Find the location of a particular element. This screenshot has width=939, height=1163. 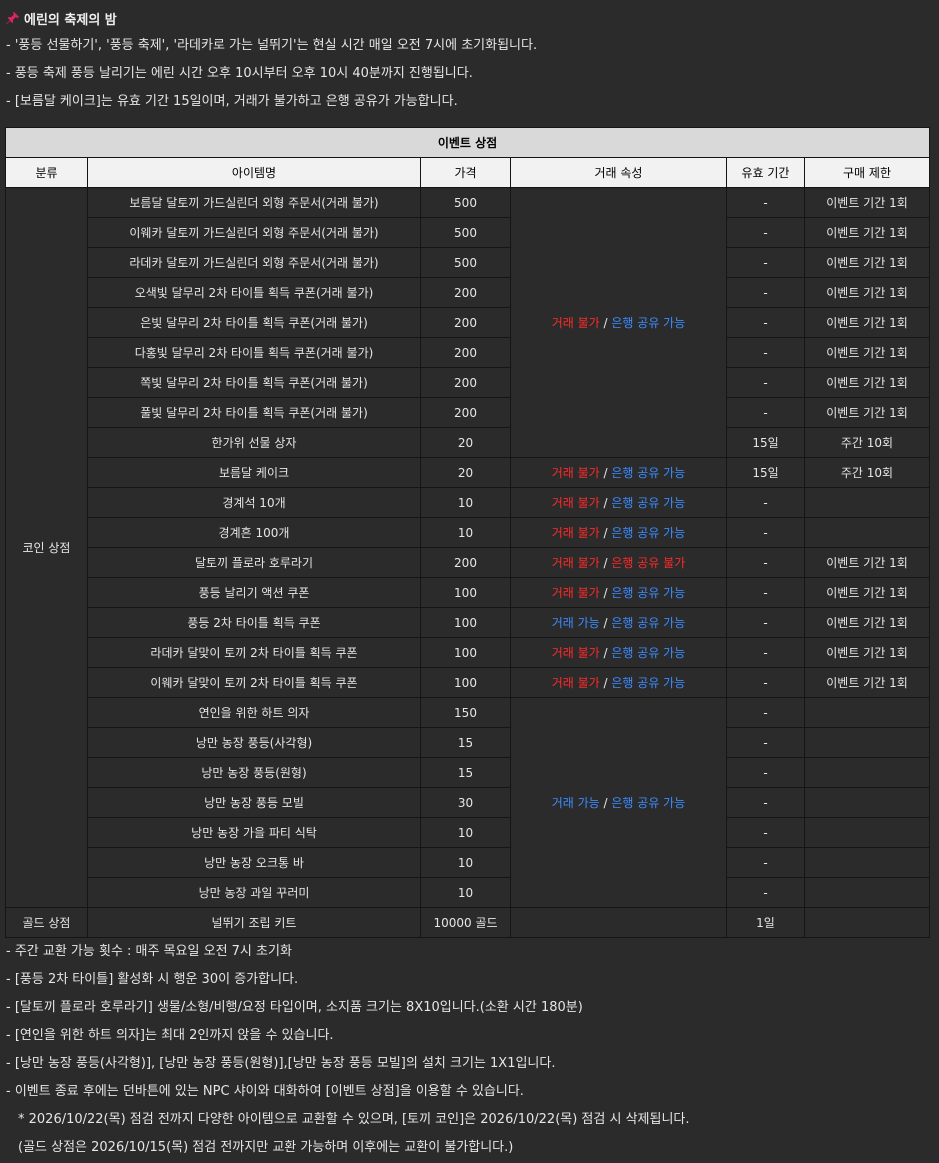

item-name: 널뛰기 조립 키트 is located at coordinates (254, 922).